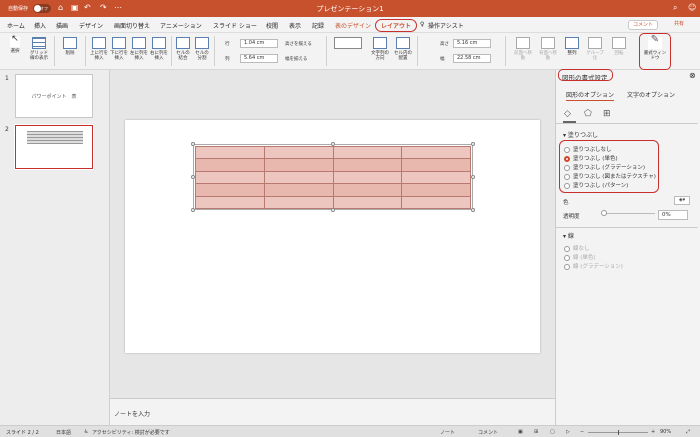 Image resolution: width=700 pixels, height=437 pixels. Describe the element at coordinates (580, 134) in the screenshot. I see `fill-section-header: ▾ 塗りつぶし` at that location.